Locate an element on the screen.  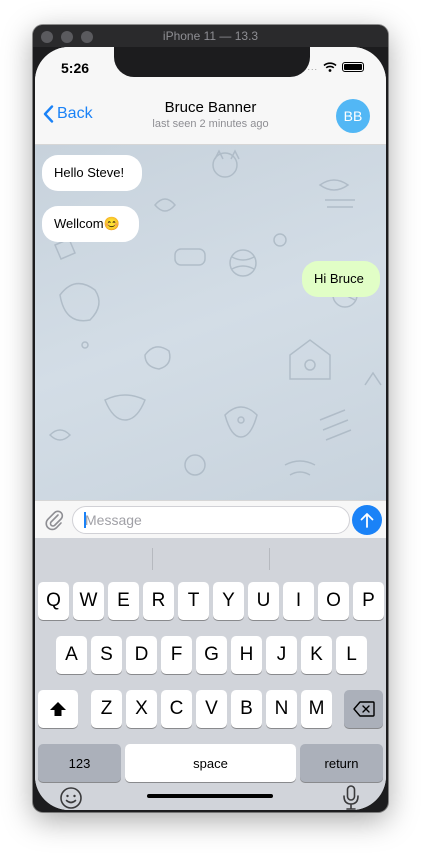
window-title: iPhone 11 — 13.3 is located at coordinates (210, 36).